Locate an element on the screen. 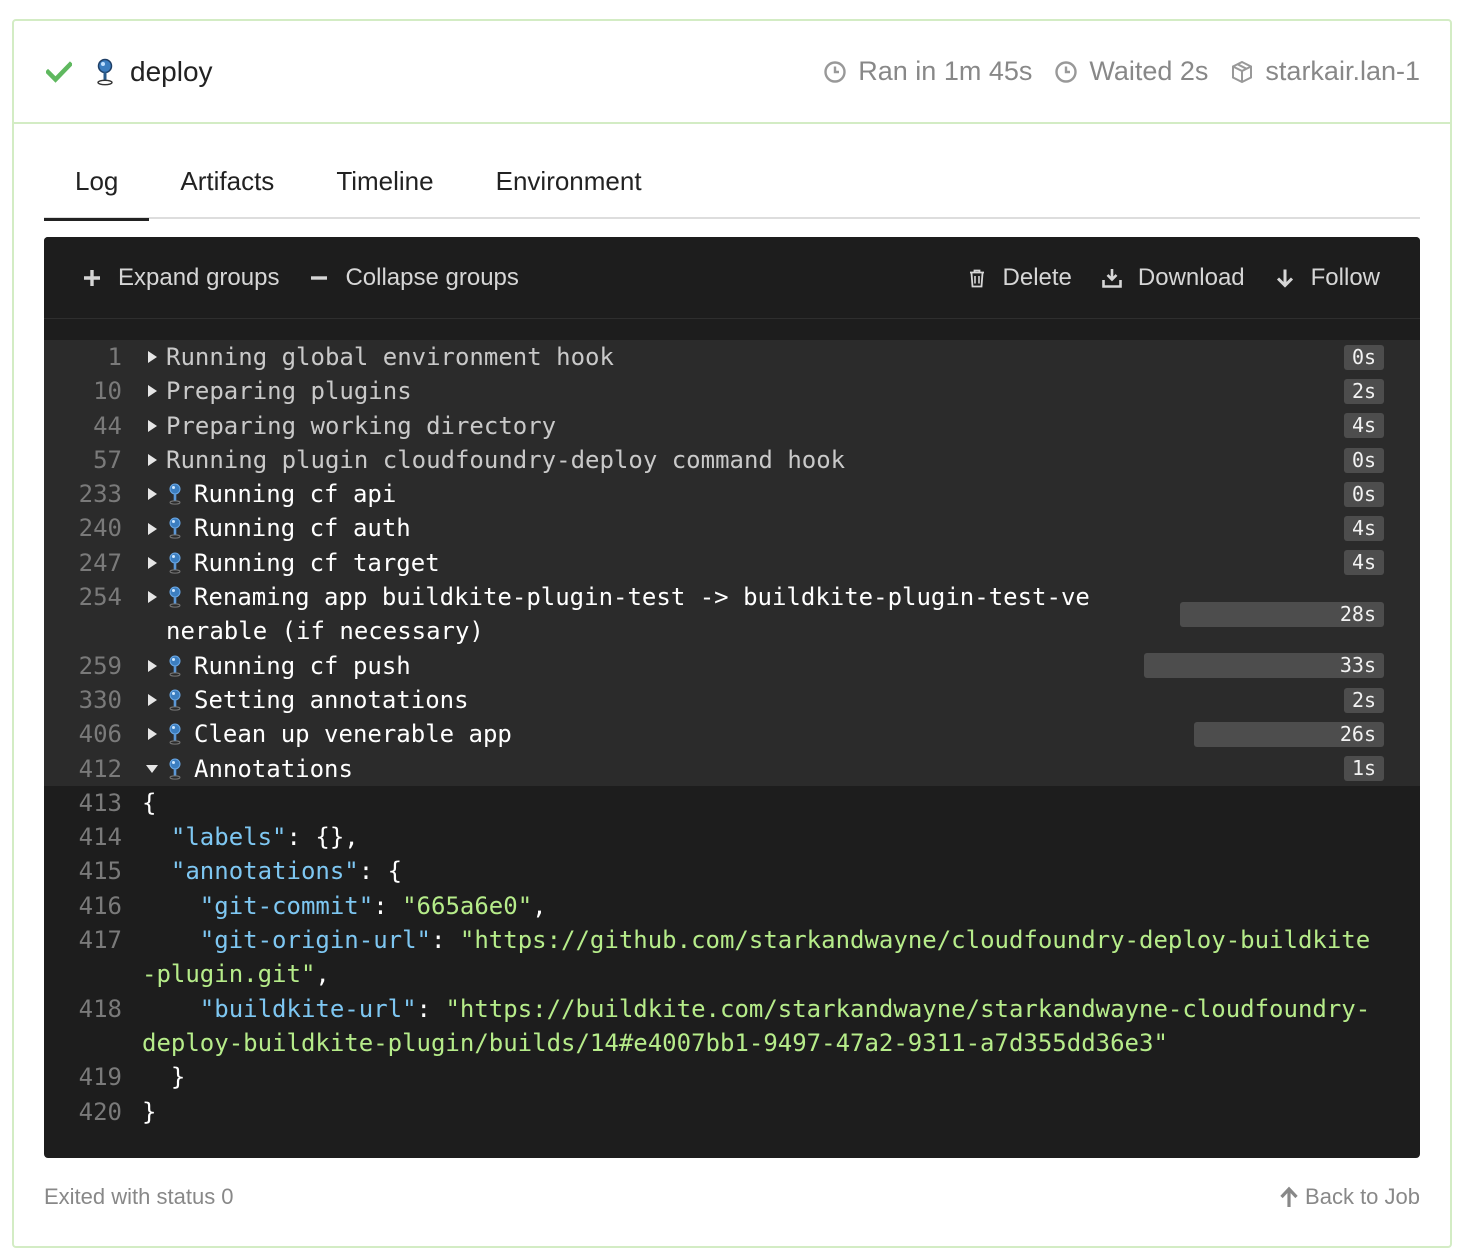  log-line-text: "annotations": { is located at coordinates (286, 871).